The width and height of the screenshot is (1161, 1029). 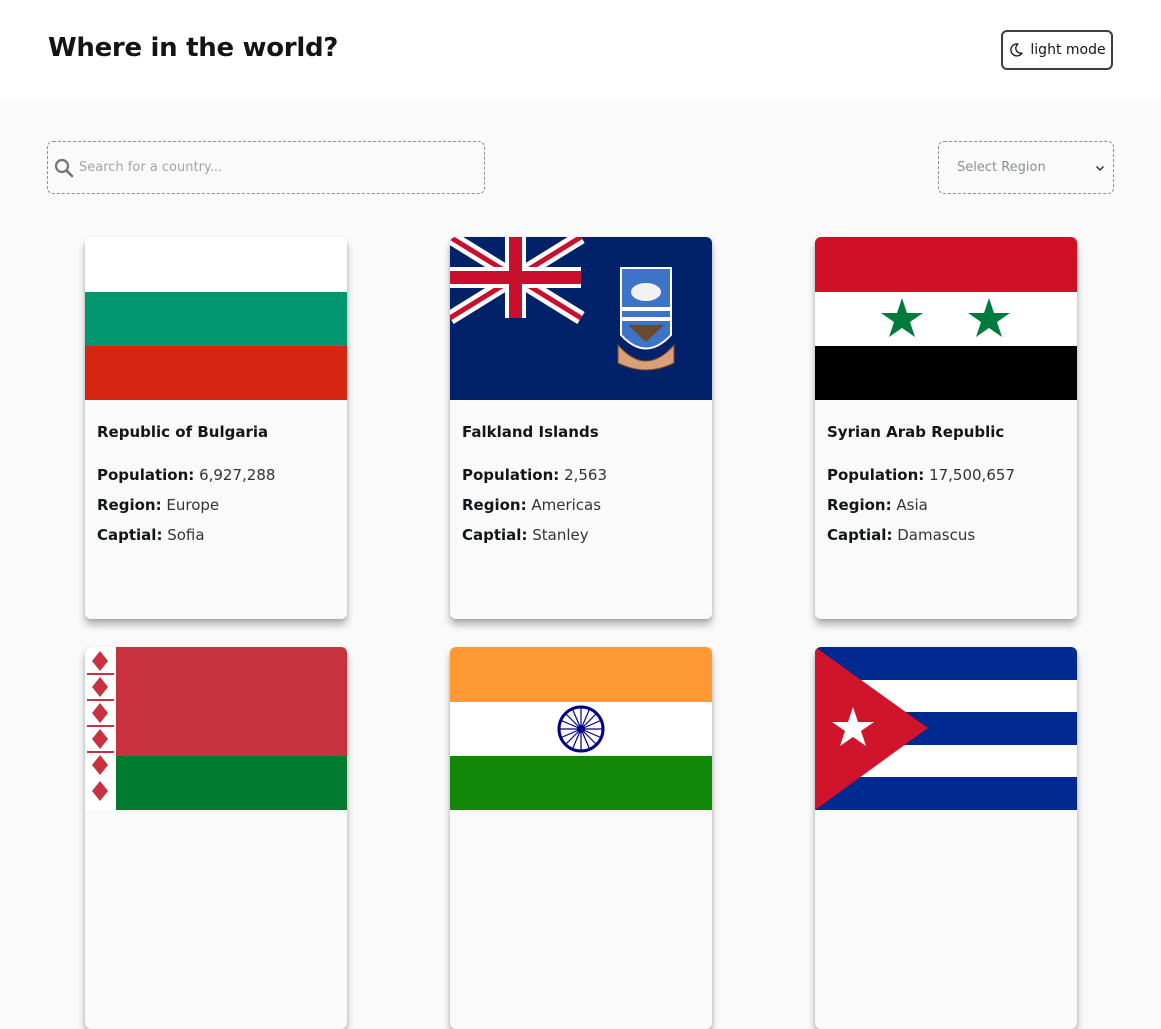 What do you see at coordinates (274, 167) in the screenshot?
I see `search-input` at bounding box center [274, 167].